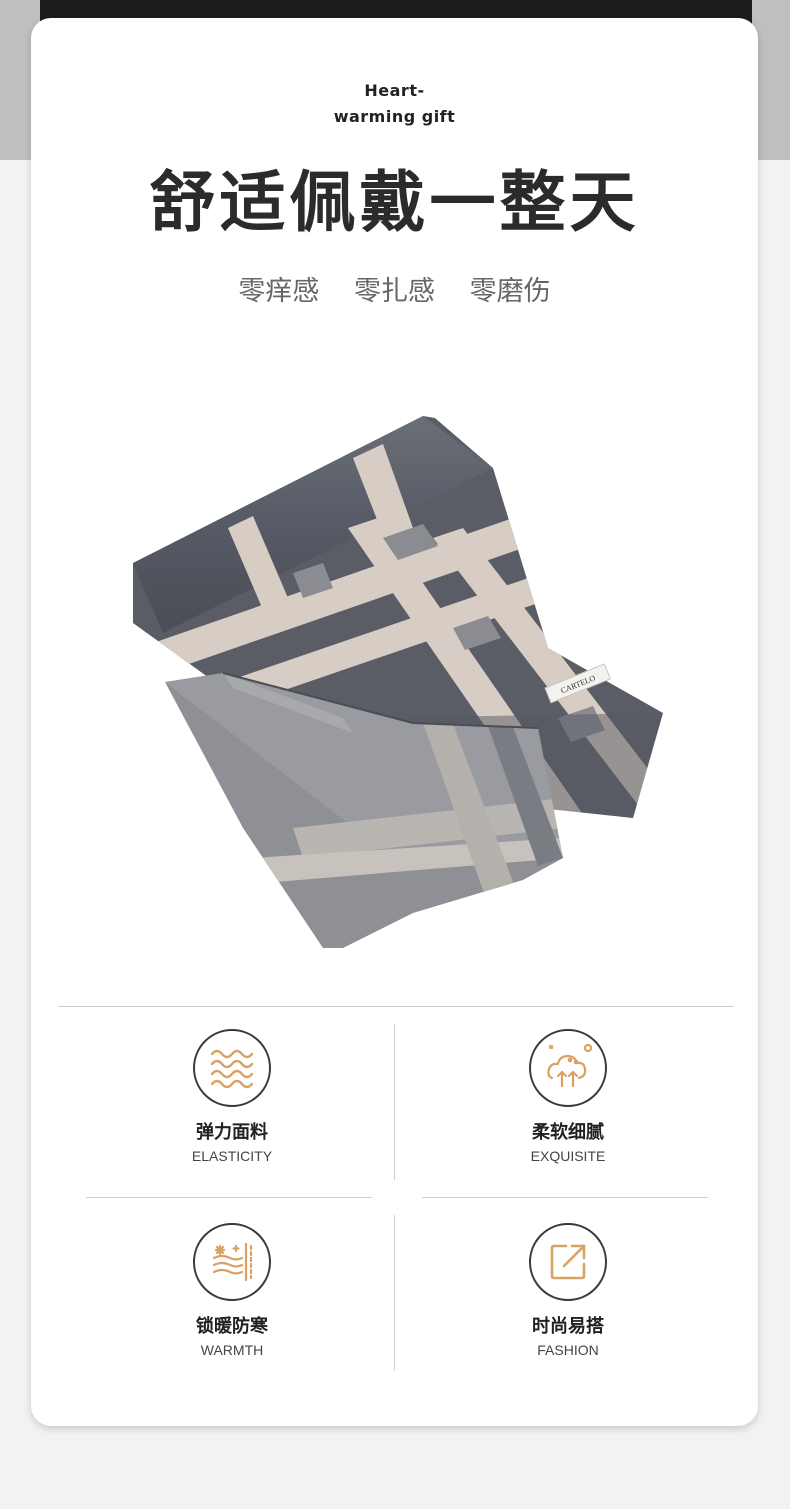 The image size is (790, 1509). What do you see at coordinates (394, 90) in the screenshot?
I see `tagline-line-1: Heart-` at bounding box center [394, 90].